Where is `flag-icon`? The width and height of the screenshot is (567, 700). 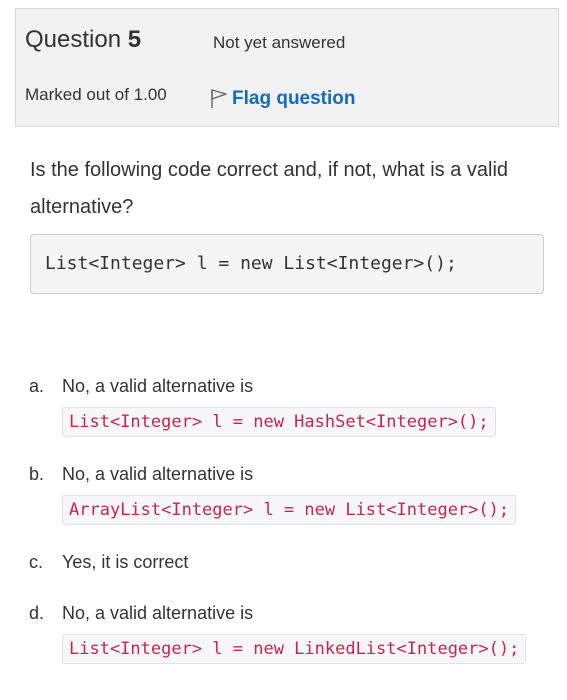
flag-icon is located at coordinates (220, 98).